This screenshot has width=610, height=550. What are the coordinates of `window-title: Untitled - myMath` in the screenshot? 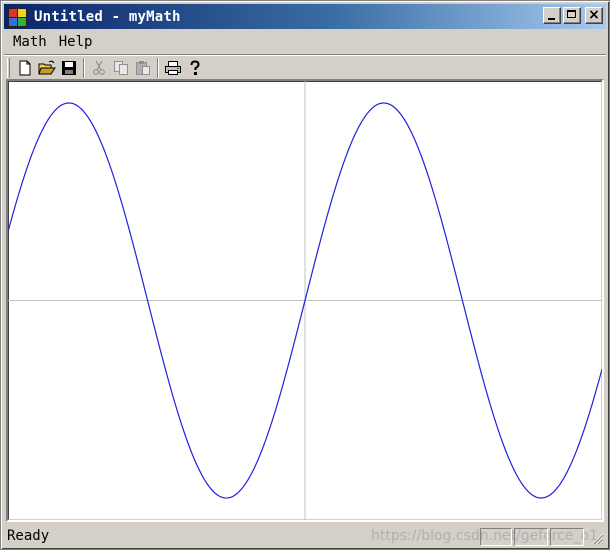 It's located at (107, 16).